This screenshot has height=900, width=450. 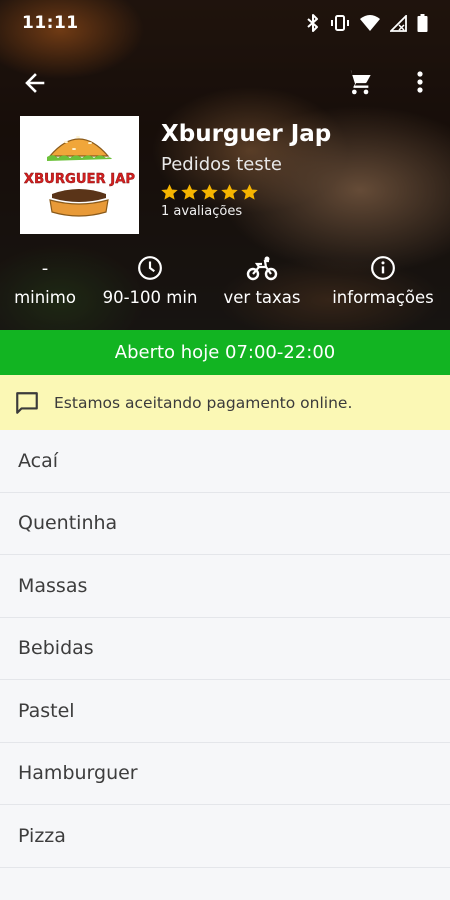 What do you see at coordinates (225, 523) in the screenshot?
I see `category-item: Quentinha` at bounding box center [225, 523].